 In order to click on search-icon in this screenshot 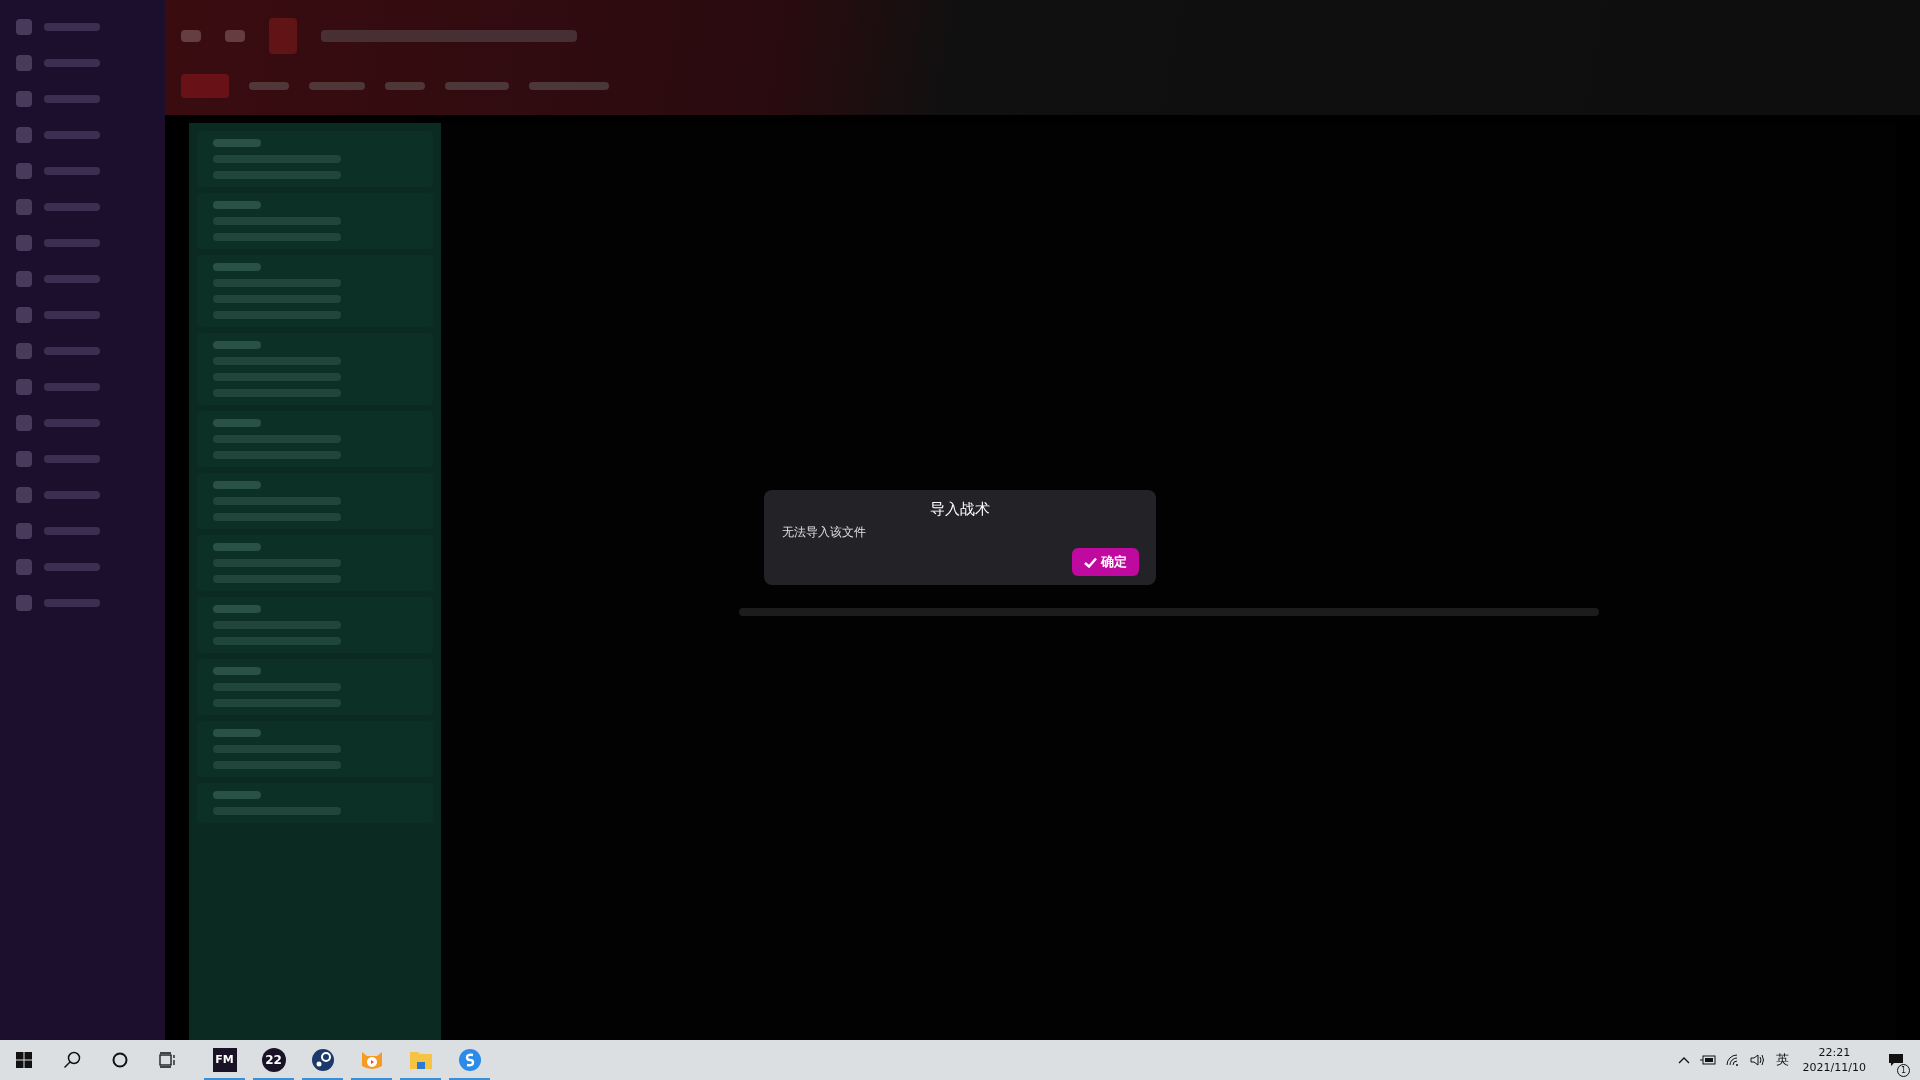, I will do `click(72, 1060)`.